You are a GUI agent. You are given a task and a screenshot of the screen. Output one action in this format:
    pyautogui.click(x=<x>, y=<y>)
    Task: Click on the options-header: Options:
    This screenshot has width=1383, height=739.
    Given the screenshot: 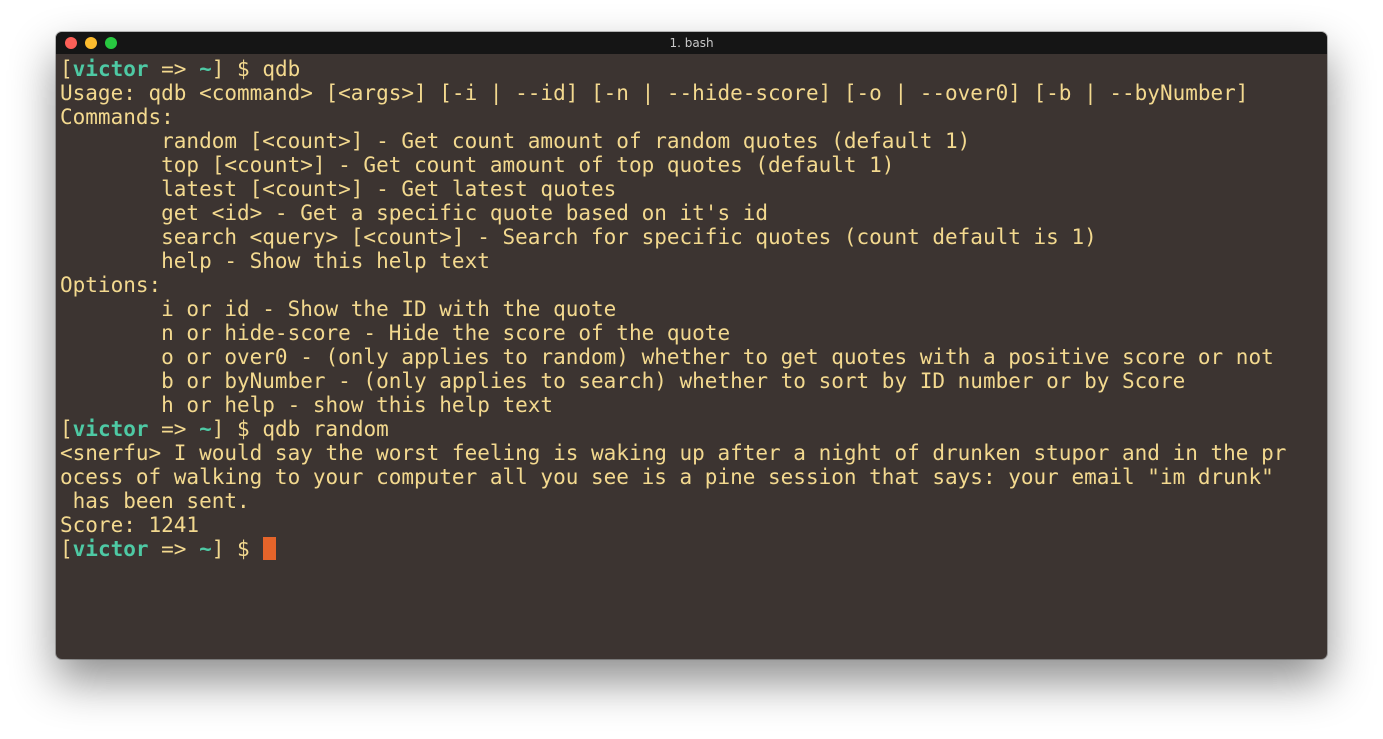 What is the action you would take?
    pyautogui.click(x=111, y=285)
    